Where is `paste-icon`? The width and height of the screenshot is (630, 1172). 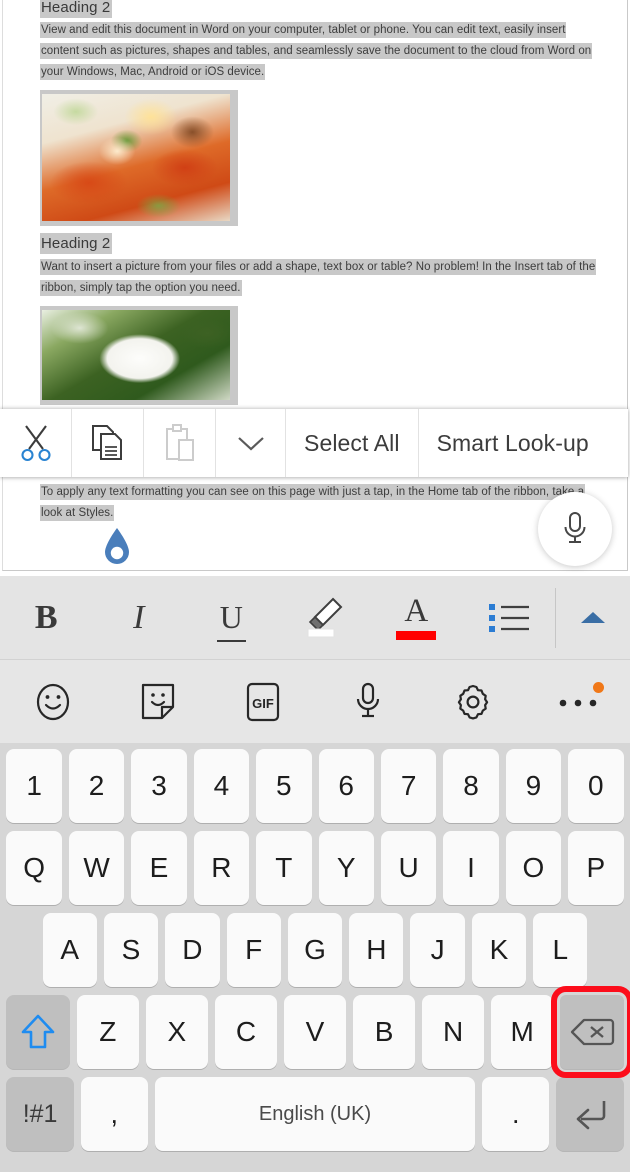
paste-icon is located at coordinates (179, 442).